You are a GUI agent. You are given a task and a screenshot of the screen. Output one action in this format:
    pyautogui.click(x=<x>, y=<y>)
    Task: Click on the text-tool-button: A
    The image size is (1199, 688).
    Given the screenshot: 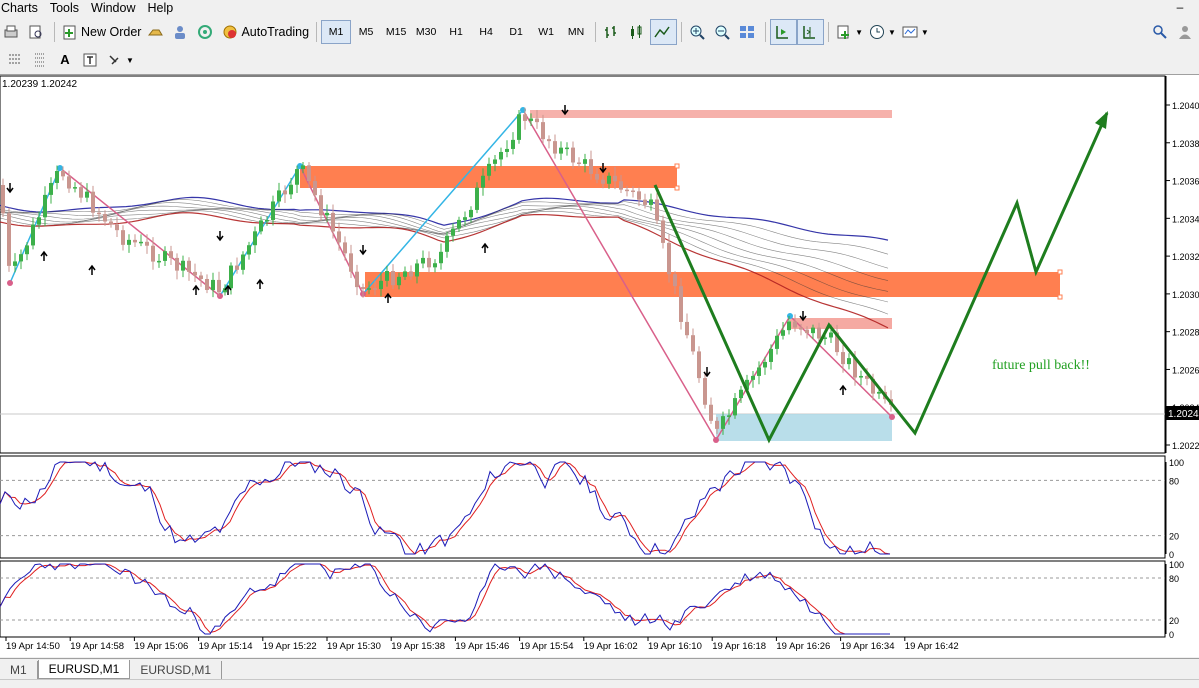 What is the action you would take?
    pyautogui.click(x=66, y=60)
    